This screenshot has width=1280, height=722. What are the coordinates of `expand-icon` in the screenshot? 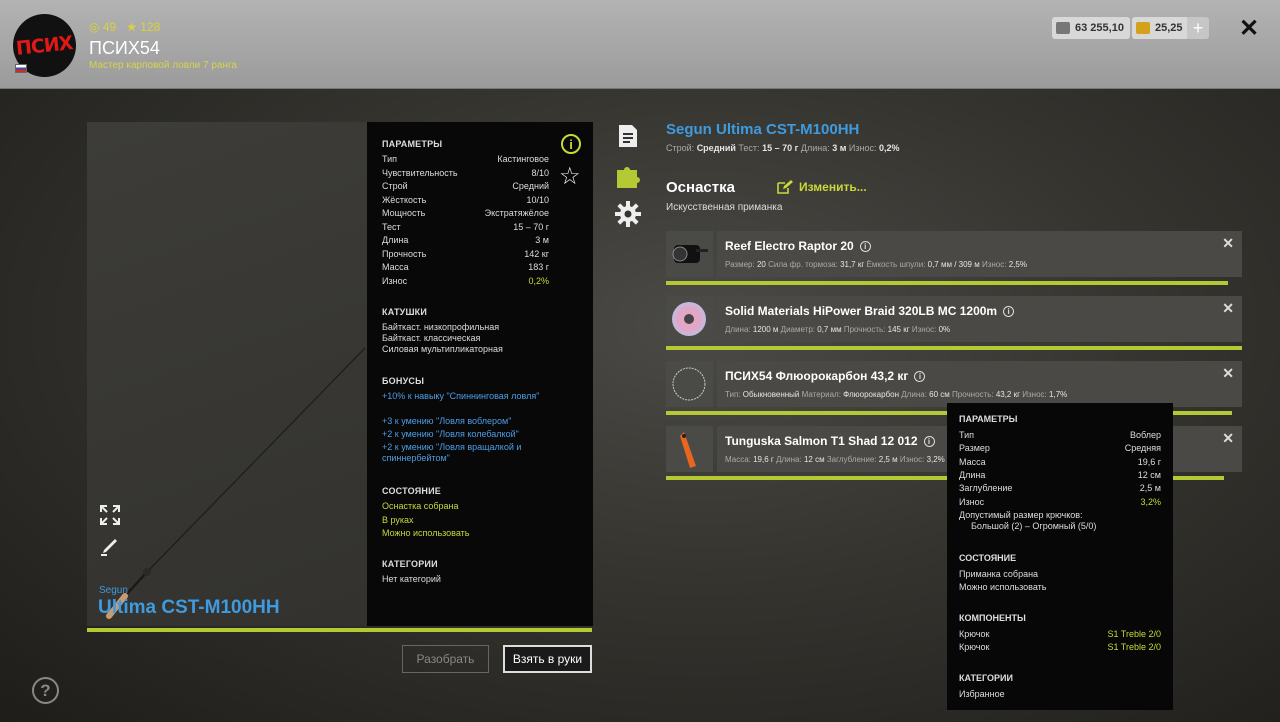 It's located at (110, 517).